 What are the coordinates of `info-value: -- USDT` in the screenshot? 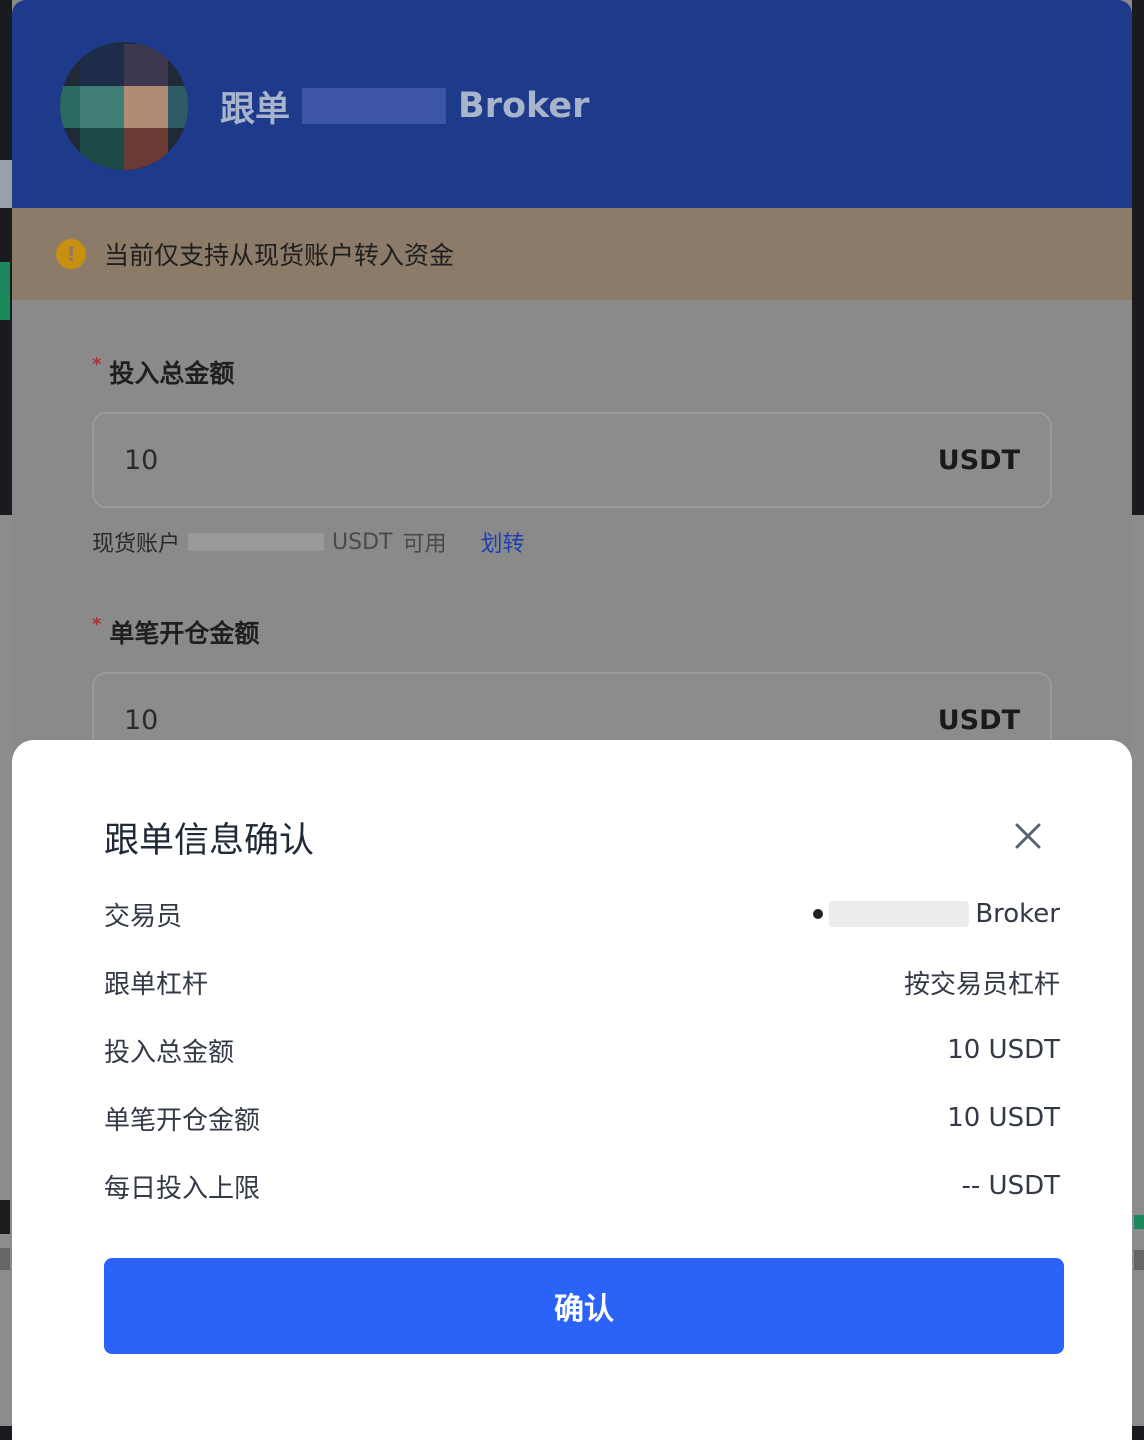 It's located at (1010, 1186).